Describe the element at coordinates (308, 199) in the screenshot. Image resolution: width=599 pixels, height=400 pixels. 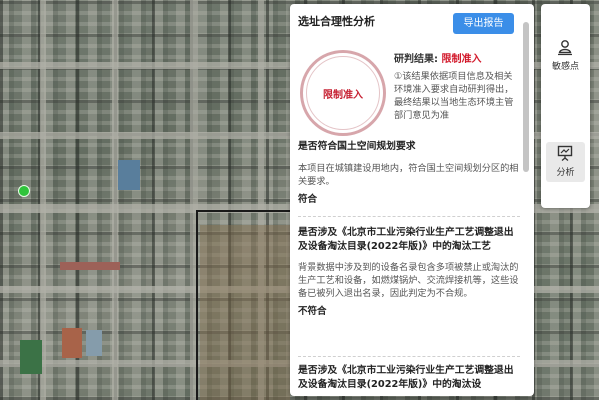
I see `check-result: 符合` at that location.